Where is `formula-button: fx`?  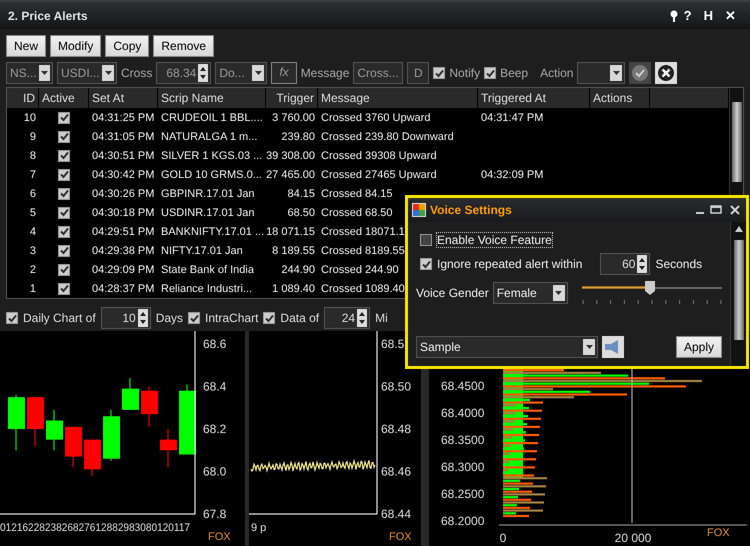 formula-button: fx is located at coordinates (284, 73).